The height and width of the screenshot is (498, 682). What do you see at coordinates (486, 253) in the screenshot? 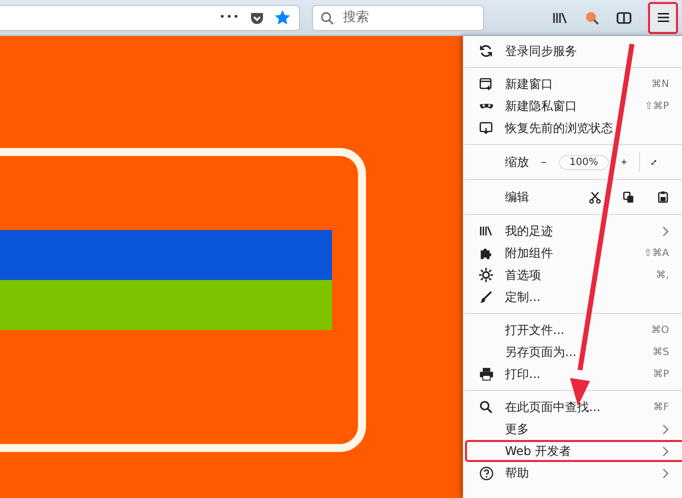
I see `puzzle-icon` at bounding box center [486, 253].